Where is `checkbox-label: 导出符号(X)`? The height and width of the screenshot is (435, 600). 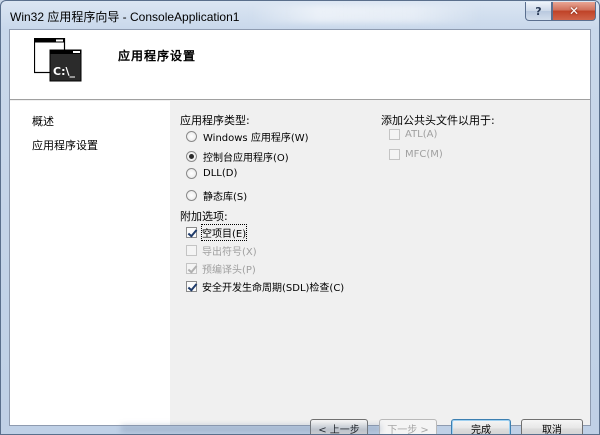 checkbox-label: 导出符号(X) is located at coordinates (229, 252).